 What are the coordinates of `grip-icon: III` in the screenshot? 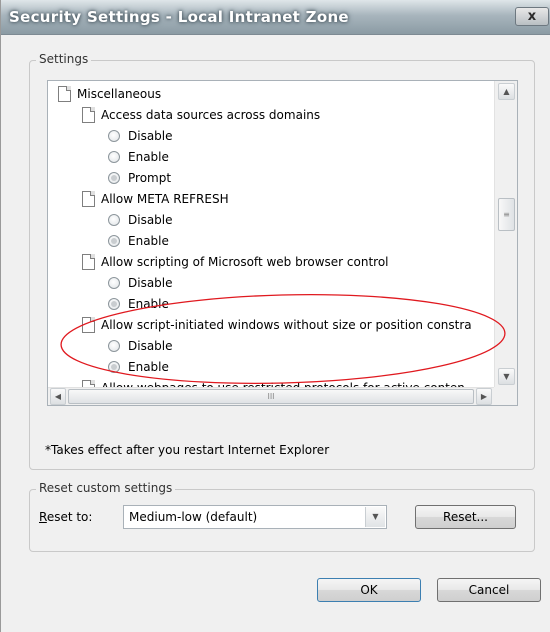 It's located at (271, 396).